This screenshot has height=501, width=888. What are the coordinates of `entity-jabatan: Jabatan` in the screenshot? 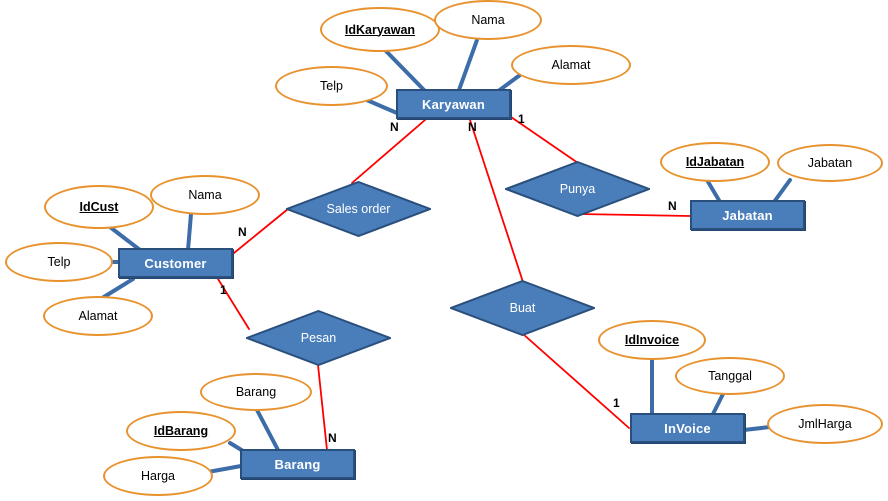 It's located at (747, 215).